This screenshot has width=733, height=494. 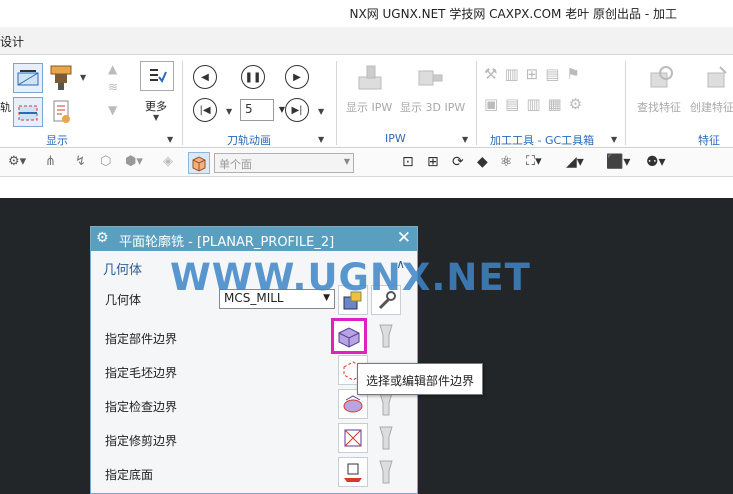 I want to click on zoom-window-icon: ⊡, so click(x=411, y=163).